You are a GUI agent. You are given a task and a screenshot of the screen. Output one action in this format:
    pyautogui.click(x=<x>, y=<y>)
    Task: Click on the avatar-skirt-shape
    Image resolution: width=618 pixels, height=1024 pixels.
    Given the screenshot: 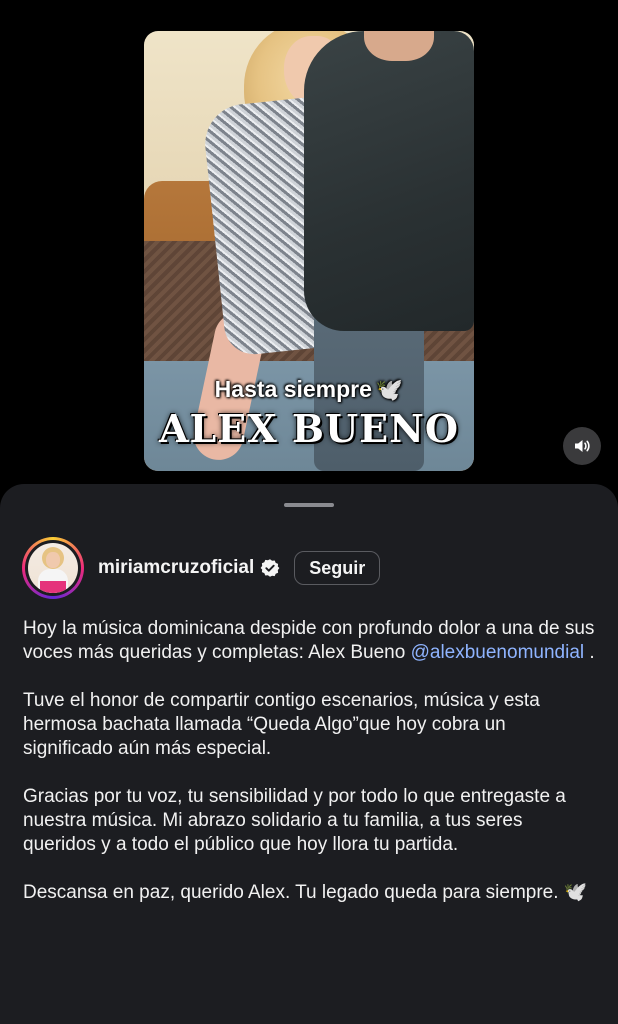 What is the action you would take?
    pyautogui.click(x=53, y=587)
    